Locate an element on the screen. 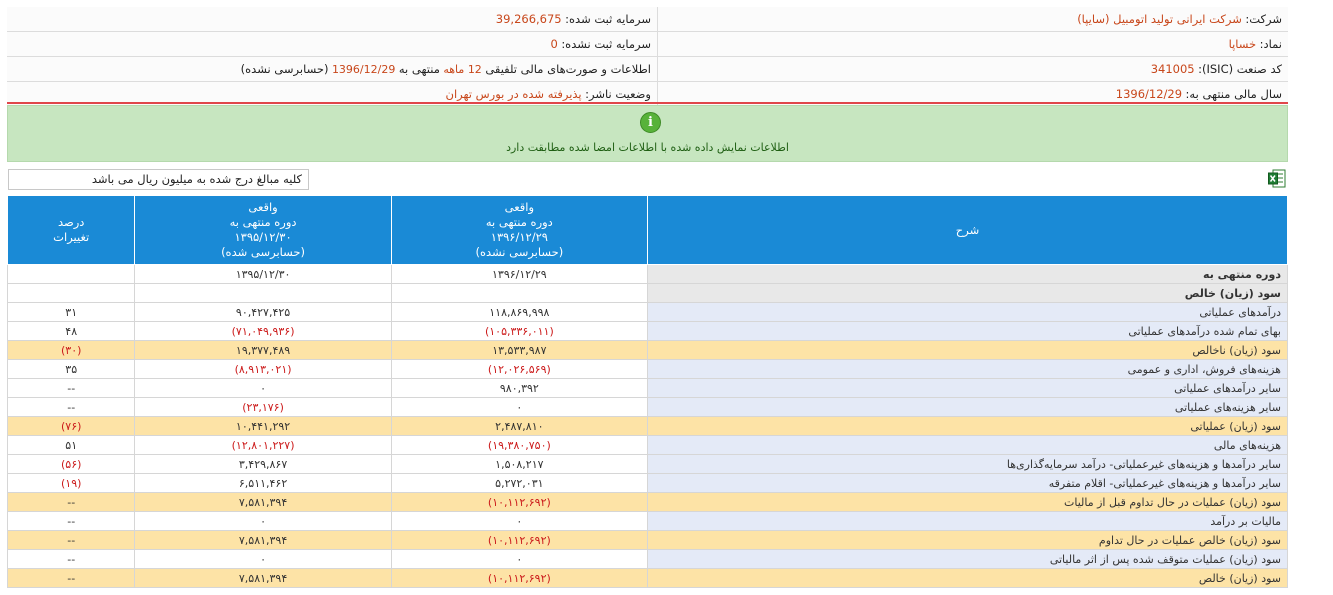  row-desc: سایر درآمدهای عملیاتی is located at coordinates (967, 388).